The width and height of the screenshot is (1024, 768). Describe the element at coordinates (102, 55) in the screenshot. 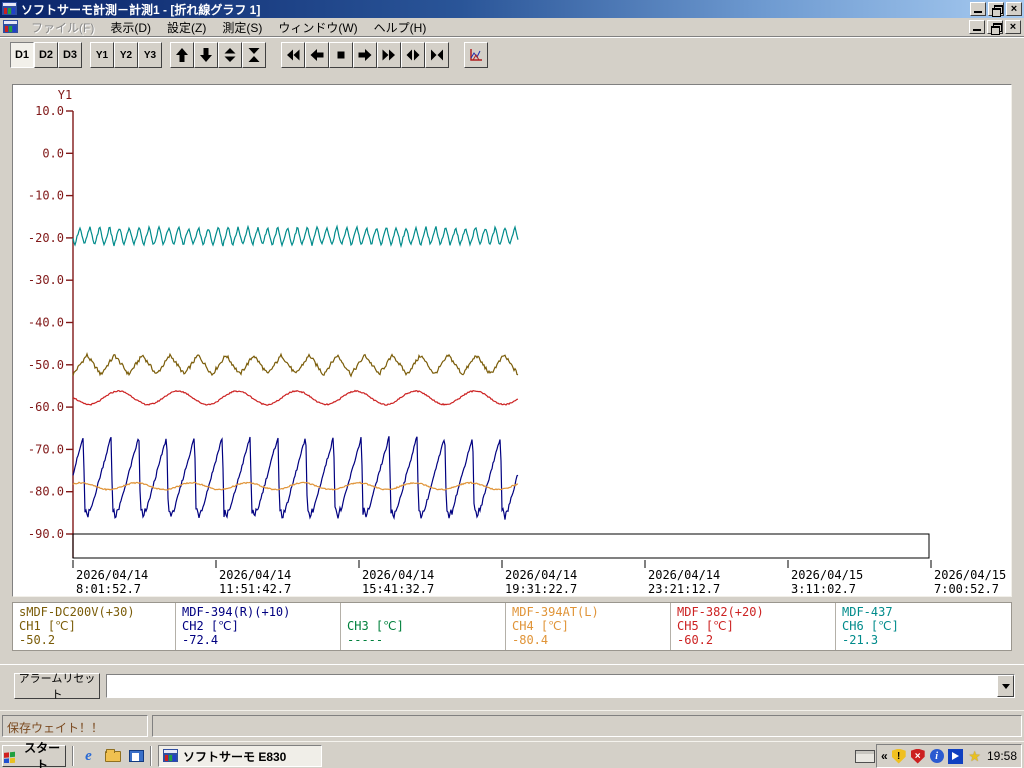

I see `toolbar-button-y1: Y1` at that location.